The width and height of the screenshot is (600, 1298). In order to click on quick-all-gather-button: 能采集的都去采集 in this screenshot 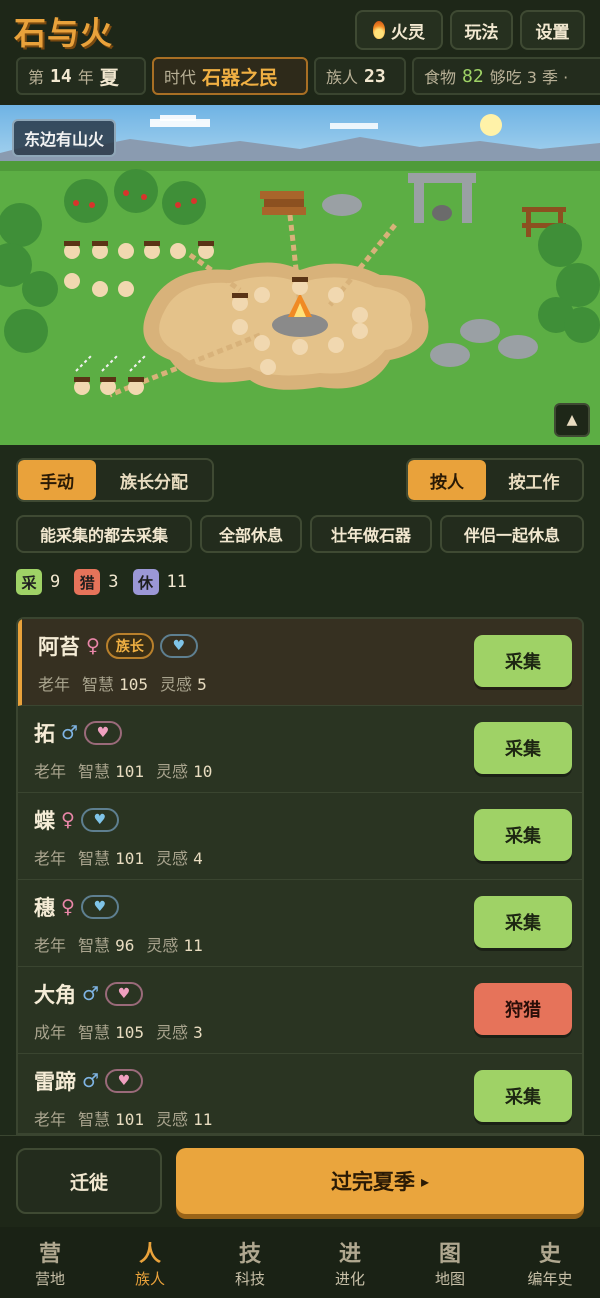, I will do `click(104, 534)`.